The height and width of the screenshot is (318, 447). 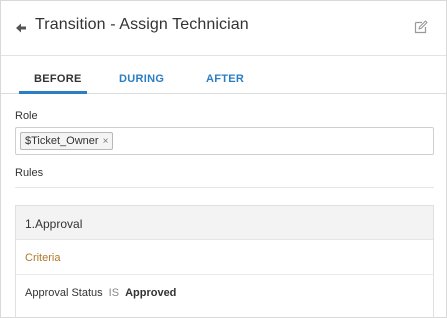 I want to click on chip-remove-icon: ×, so click(x=106, y=142).